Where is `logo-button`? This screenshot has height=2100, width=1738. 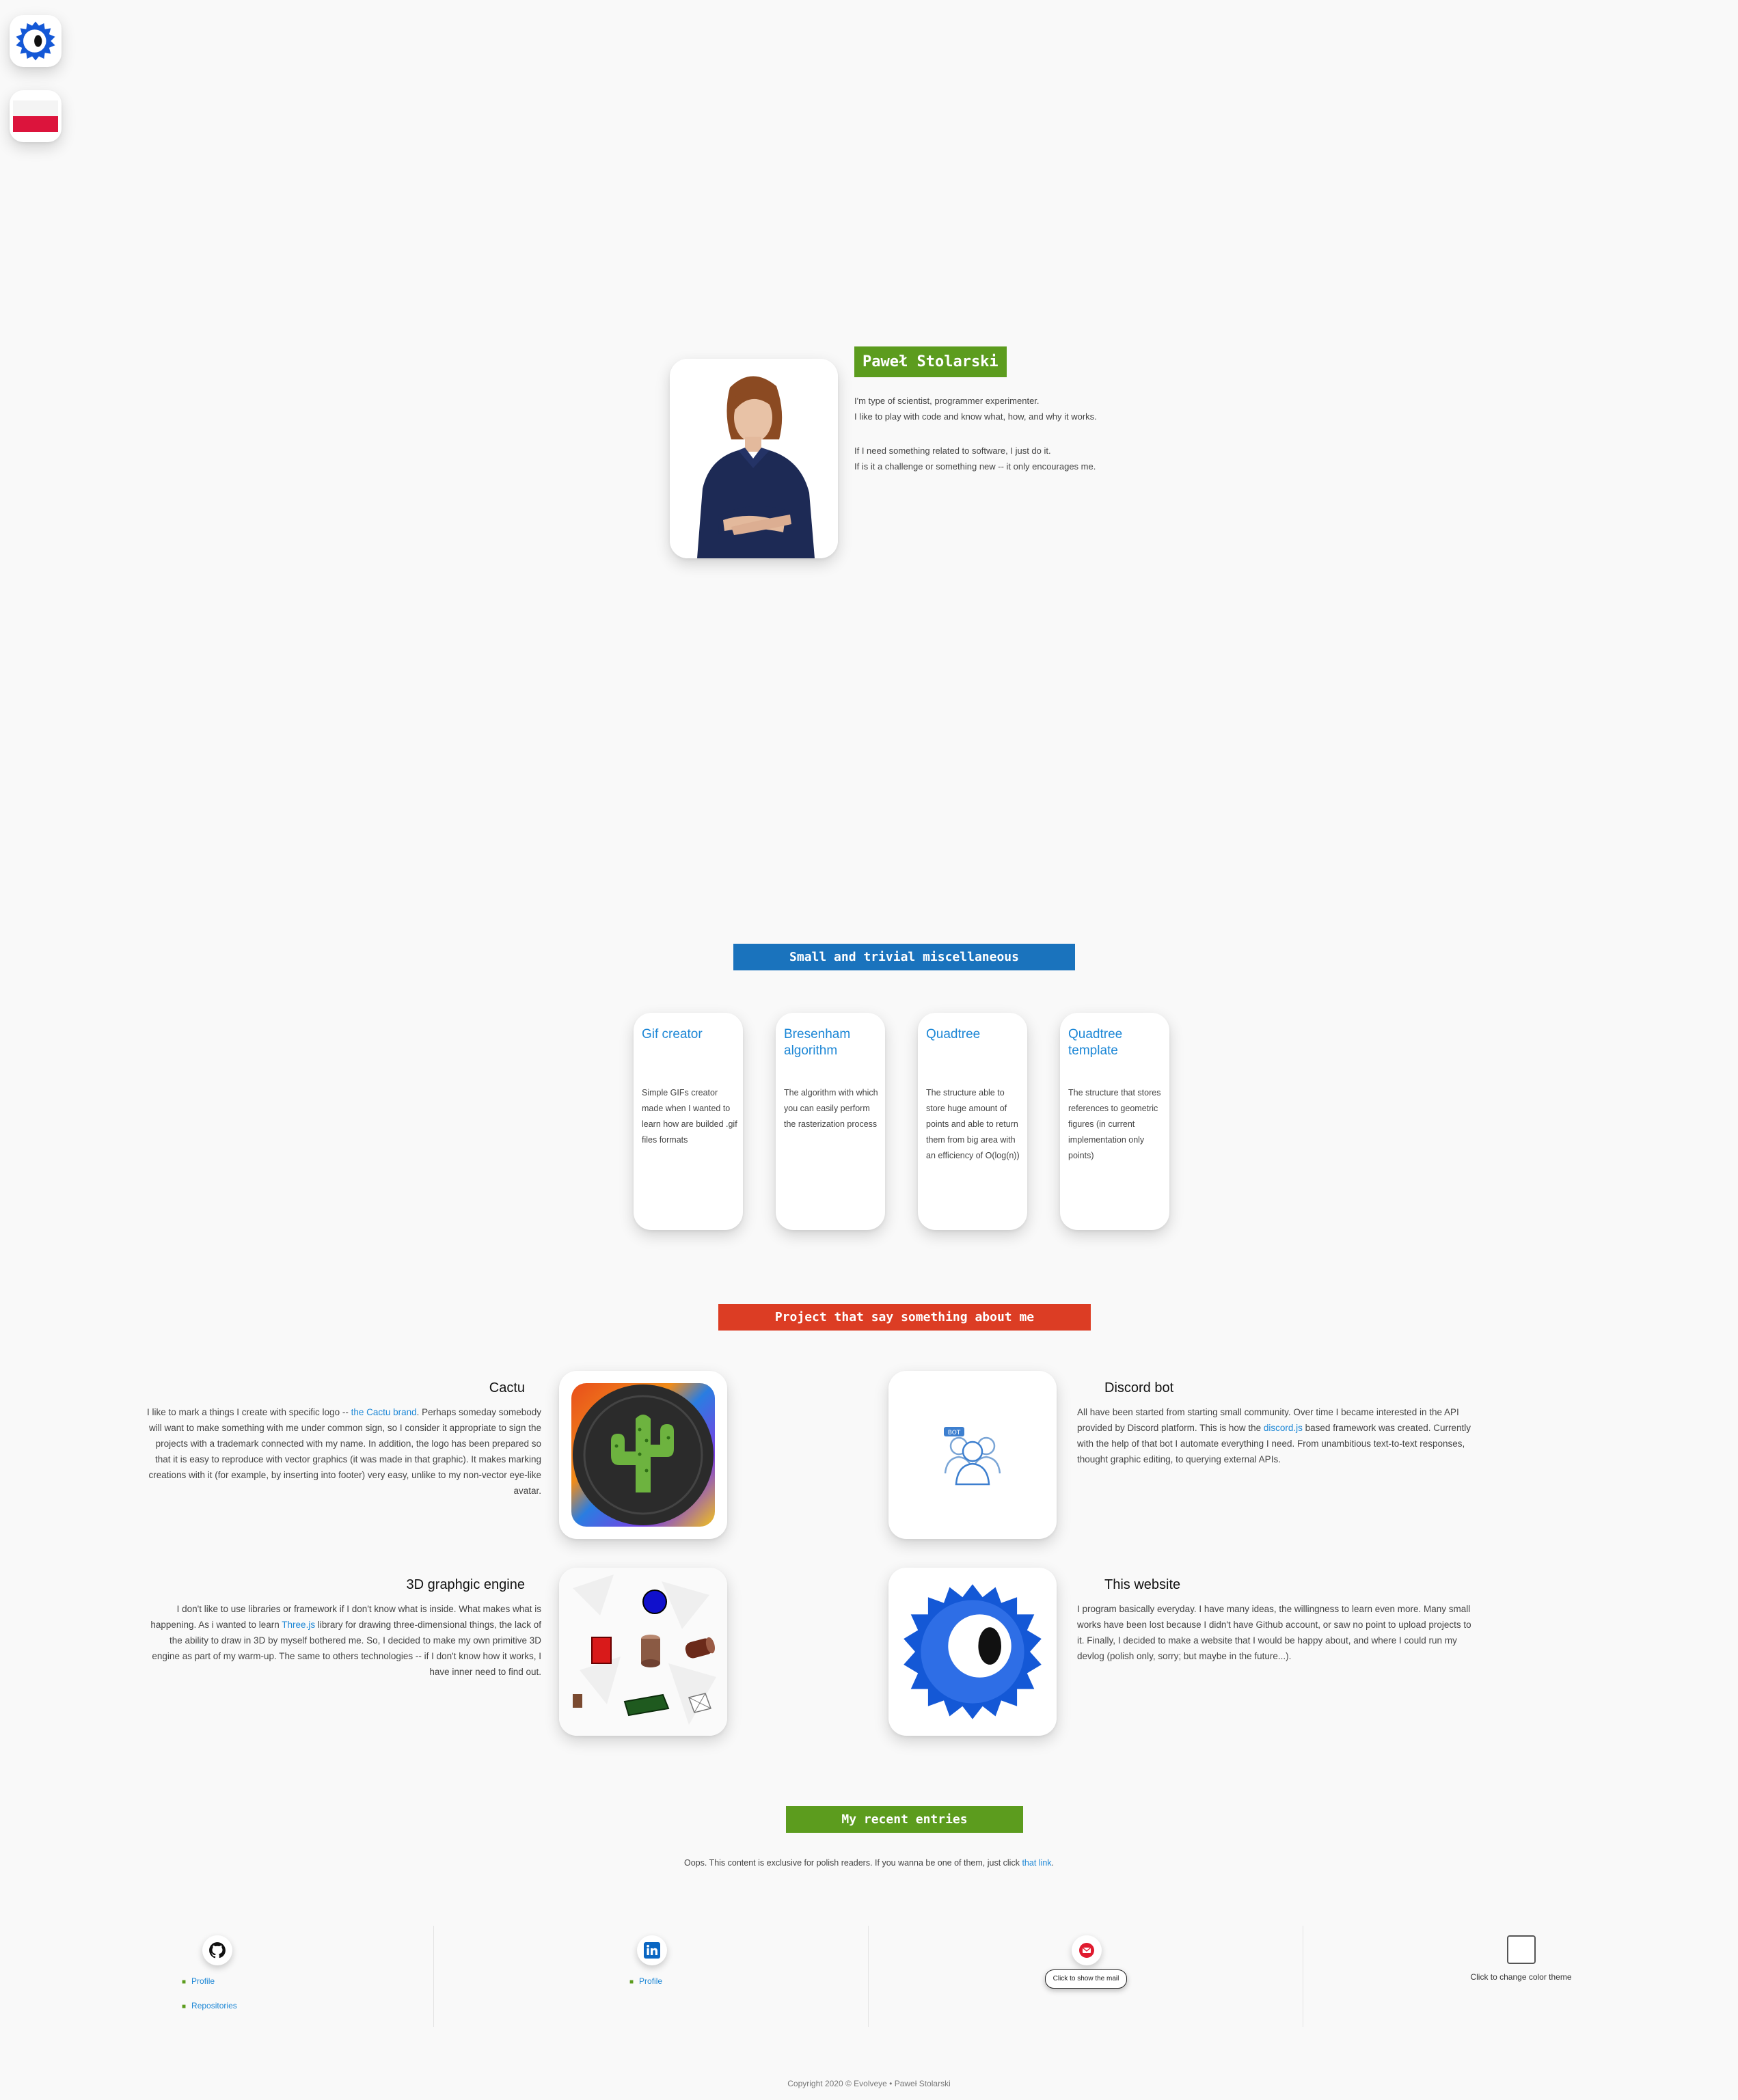 logo-button is located at coordinates (36, 41).